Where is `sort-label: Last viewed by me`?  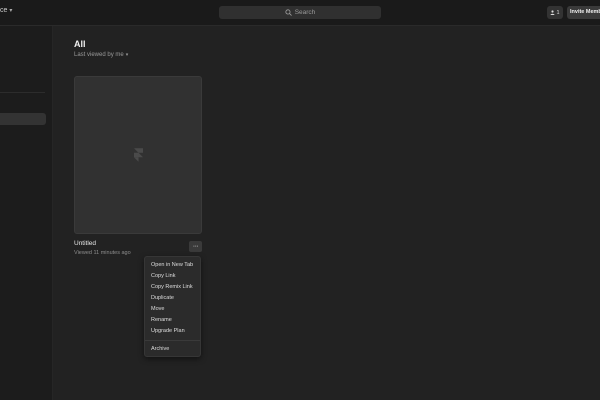 sort-label: Last viewed by me is located at coordinates (99, 55).